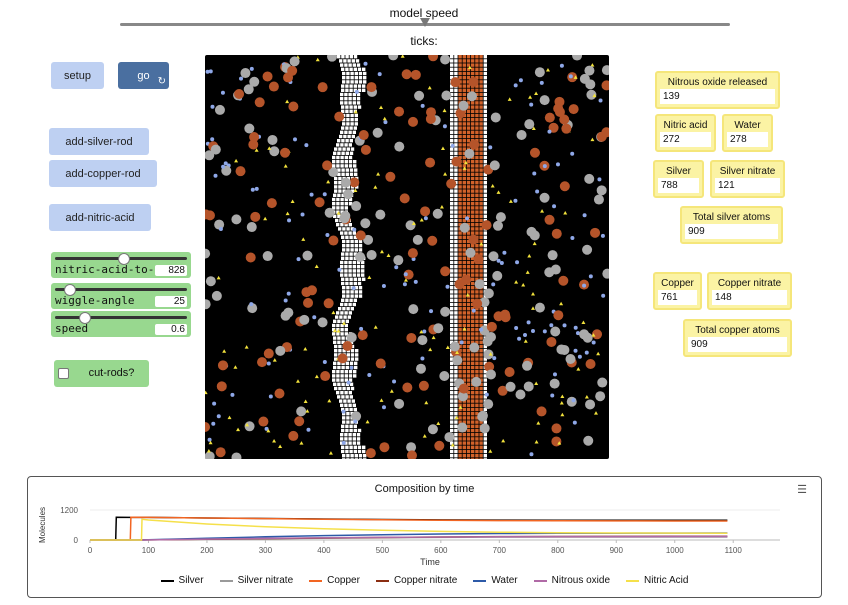 The width and height of the screenshot is (848, 605). I want to click on slider-track, so click(121, 317).